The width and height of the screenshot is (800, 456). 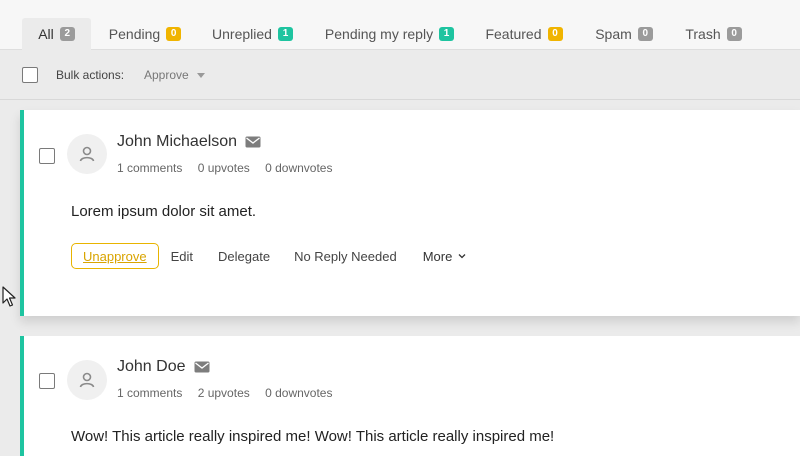 I want to click on tab-pending: Pending 0, so click(x=145, y=34).